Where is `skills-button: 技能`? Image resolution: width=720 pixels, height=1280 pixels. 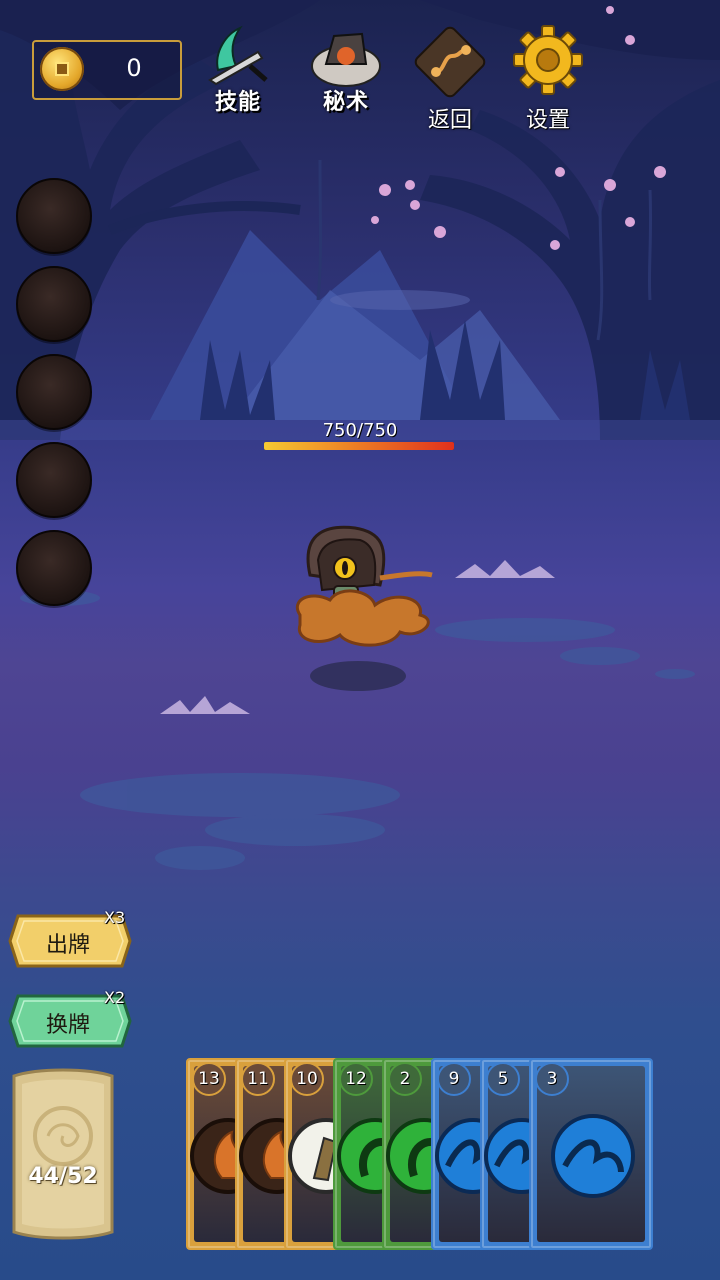 skills-button: 技能 is located at coordinates (238, 77).